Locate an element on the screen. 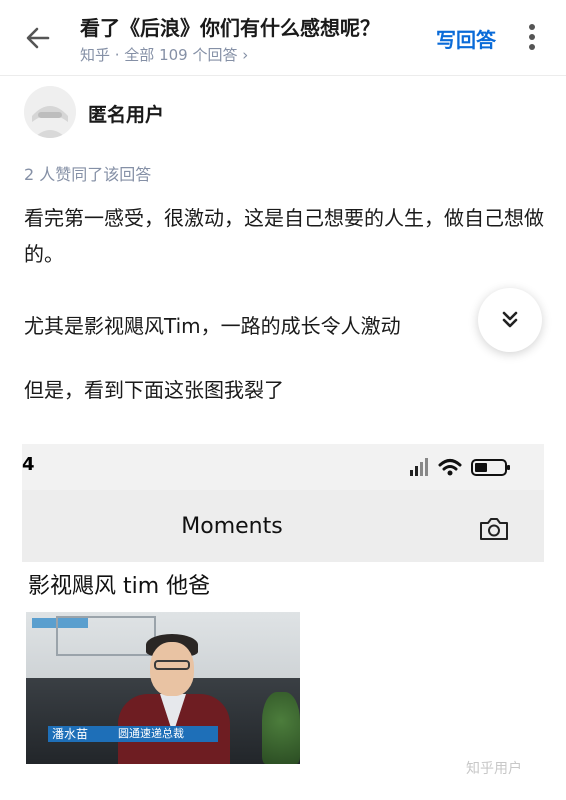 This screenshot has height=800, width=566. moments-header: Moments is located at coordinates (283, 526).